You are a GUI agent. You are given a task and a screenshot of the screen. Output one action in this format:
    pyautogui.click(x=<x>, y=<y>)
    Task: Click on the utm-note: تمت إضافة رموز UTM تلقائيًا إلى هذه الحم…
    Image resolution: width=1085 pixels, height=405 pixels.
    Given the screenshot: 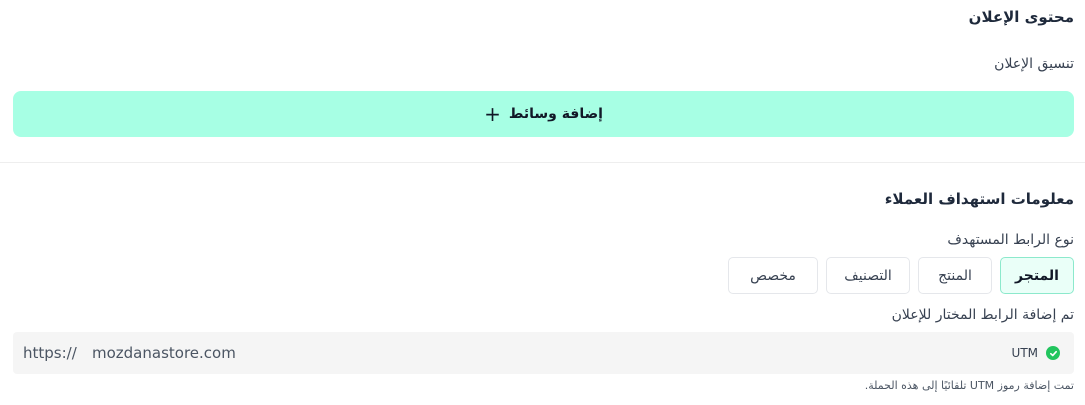 What is the action you would take?
    pyautogui.click(x=969, y=385)
    